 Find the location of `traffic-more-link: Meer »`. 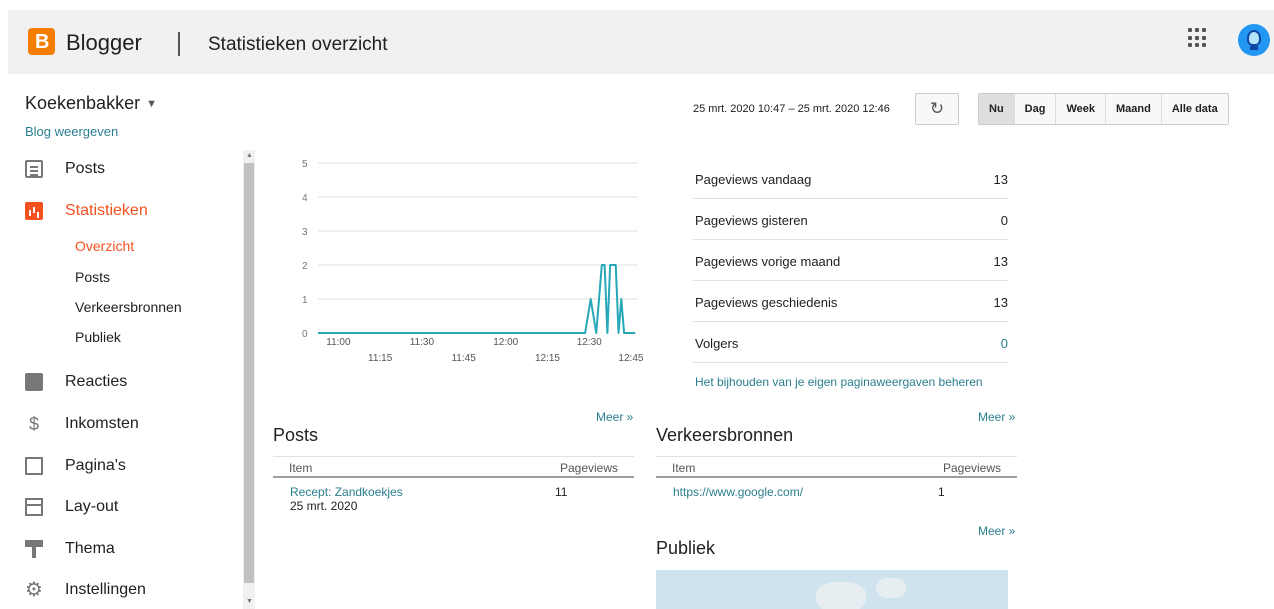

traffic-more-link: Meer » is located at coordinates (996, 417).